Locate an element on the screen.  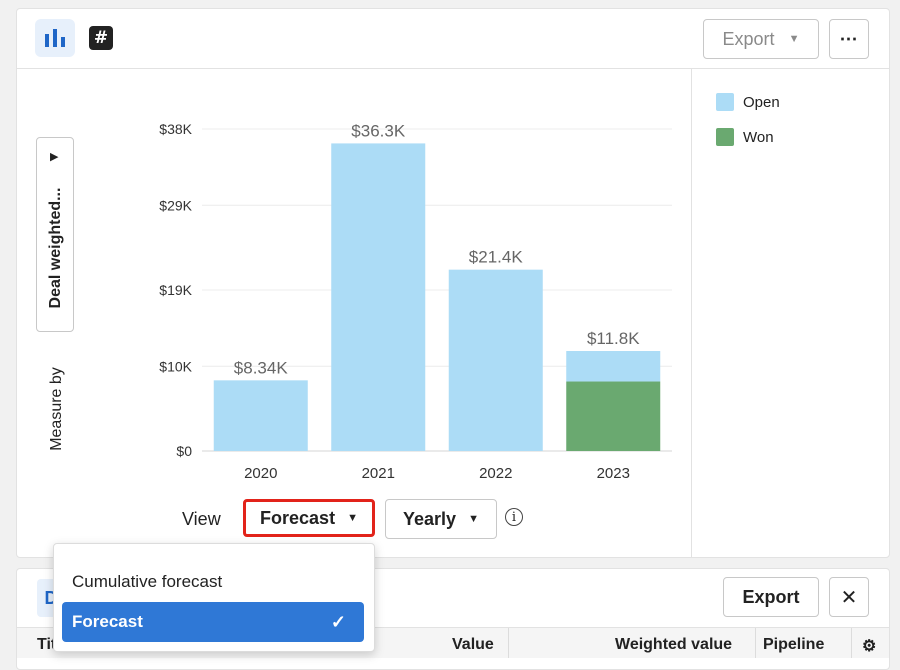
export-button: Export ▼ is located at coordinates (761, 39).